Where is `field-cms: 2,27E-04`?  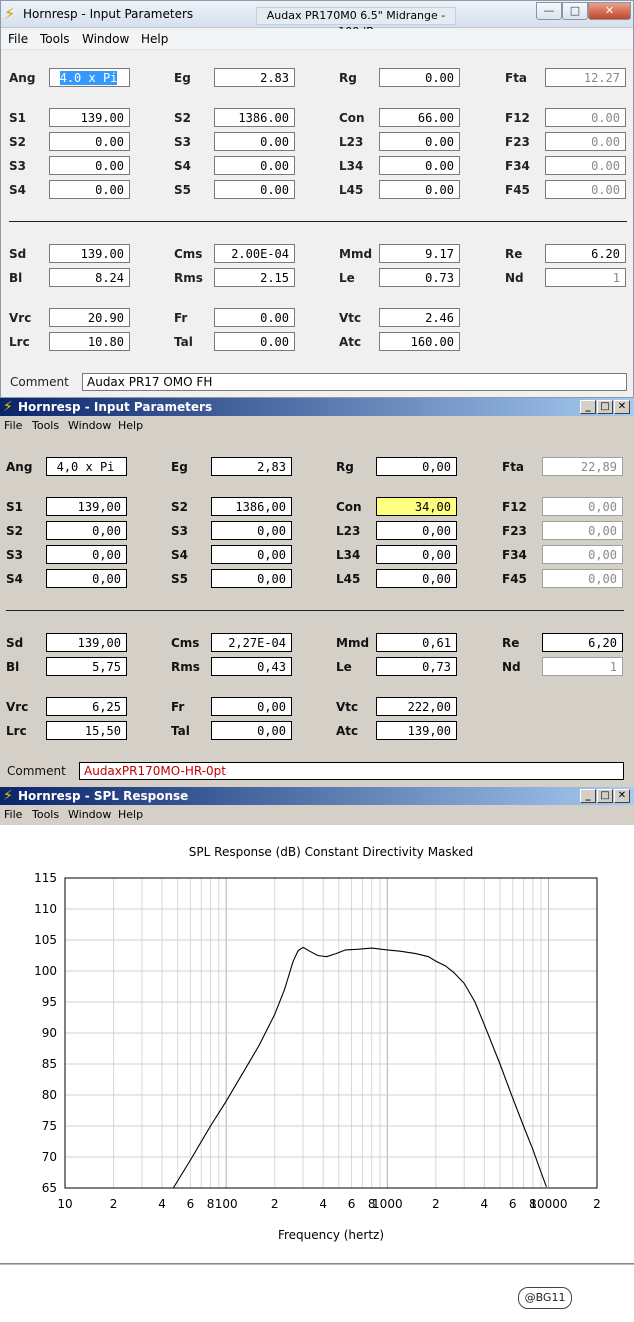 field-cms: 2,27E-04 is located at coordinates (251, 642).